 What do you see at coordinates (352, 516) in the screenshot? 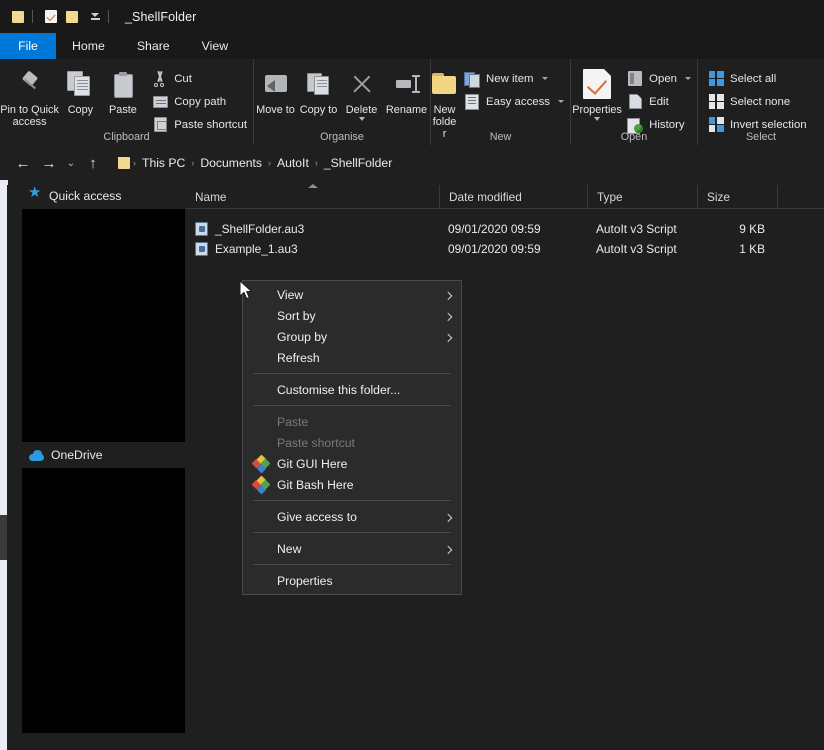
I see `context-menu-item-give-access-to: Give access to` at bounding box center [352, 516].